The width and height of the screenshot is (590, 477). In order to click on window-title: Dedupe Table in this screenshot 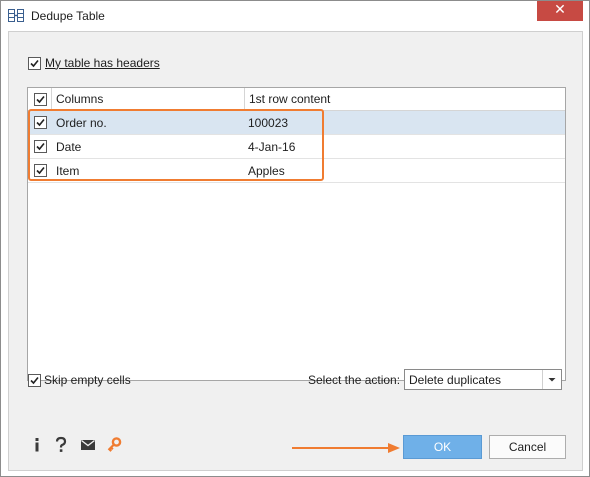, I will do `click(68, 16)`.